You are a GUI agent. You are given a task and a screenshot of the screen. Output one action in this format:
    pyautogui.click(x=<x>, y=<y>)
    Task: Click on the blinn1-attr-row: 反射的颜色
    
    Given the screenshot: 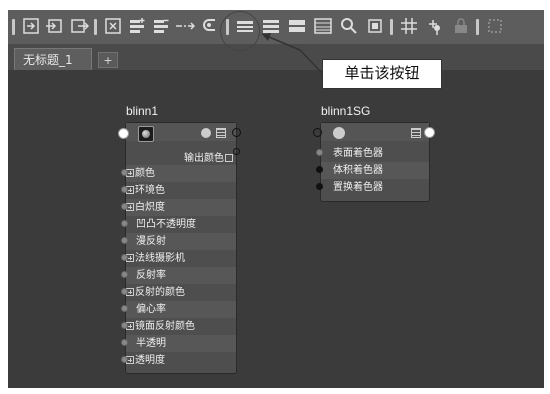 What is the action you would take?
    pyautogui.click(x=181, y=292)
    